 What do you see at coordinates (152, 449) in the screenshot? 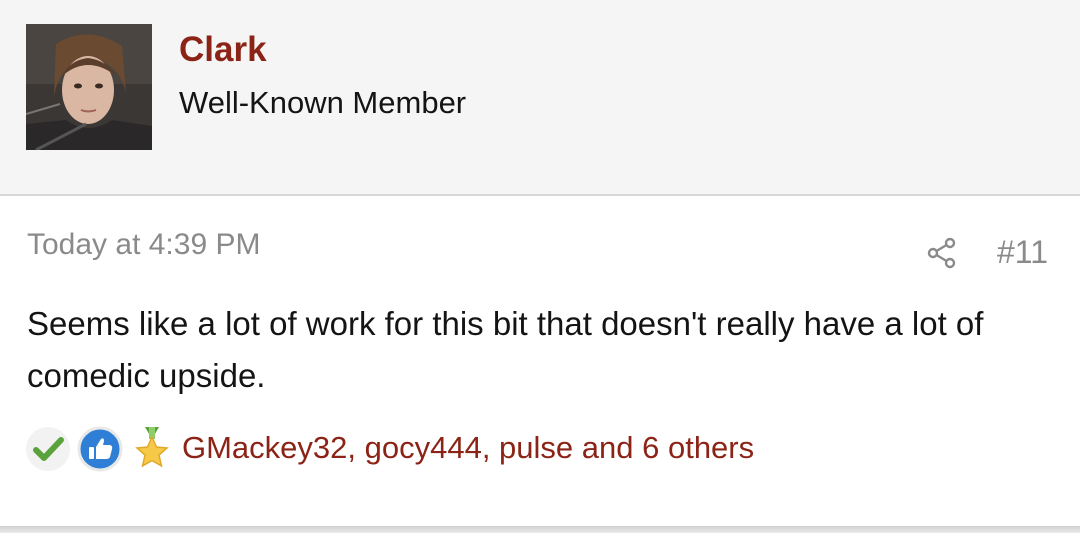
I see `star-medal-icon` at bounding box center [152, 449].